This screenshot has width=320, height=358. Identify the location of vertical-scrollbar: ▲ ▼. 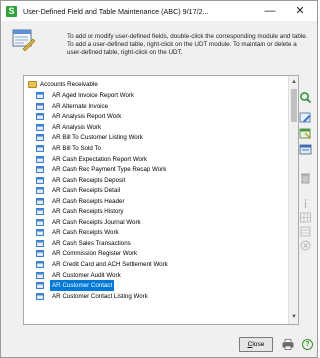
(293, 200).